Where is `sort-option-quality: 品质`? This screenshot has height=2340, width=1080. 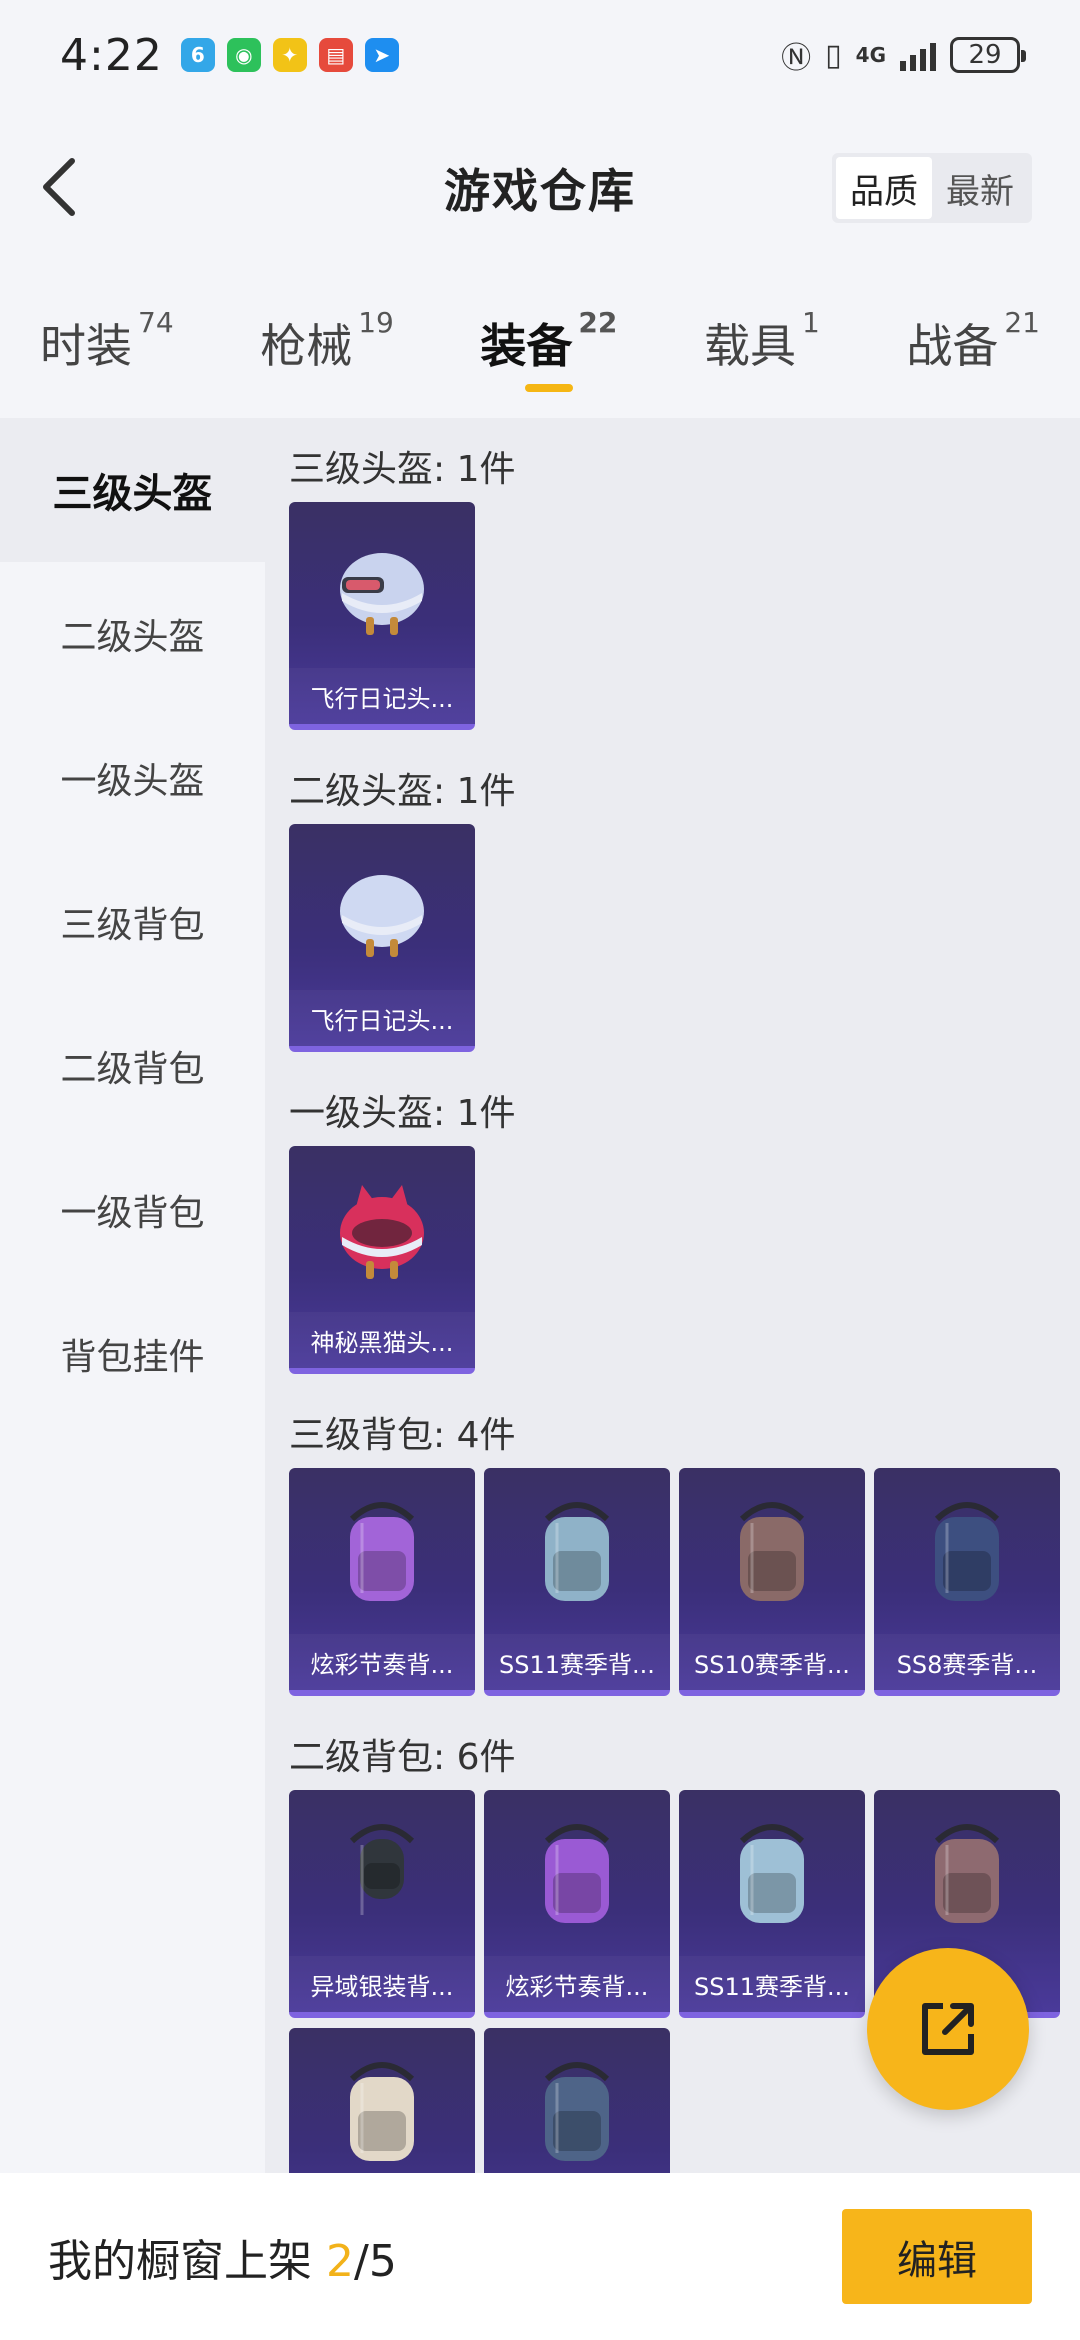
sort-option-quality: 品质 is located at coordinates (884, 188).